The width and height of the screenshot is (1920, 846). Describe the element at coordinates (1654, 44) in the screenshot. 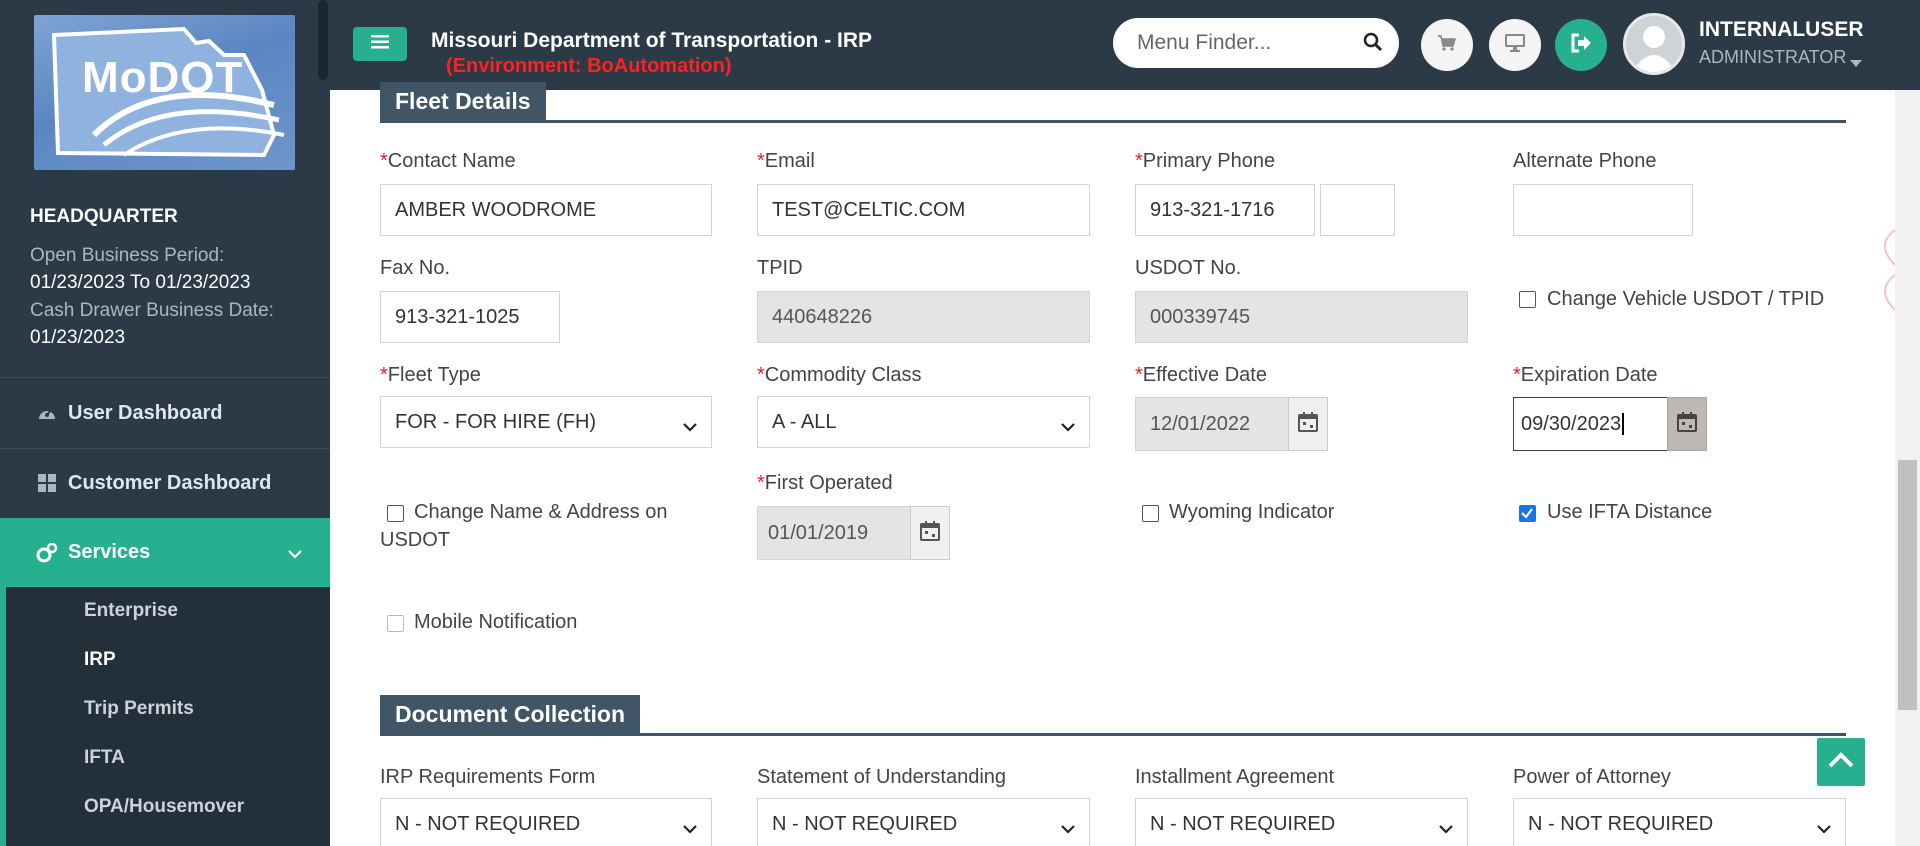

I see `avatar` at that location.